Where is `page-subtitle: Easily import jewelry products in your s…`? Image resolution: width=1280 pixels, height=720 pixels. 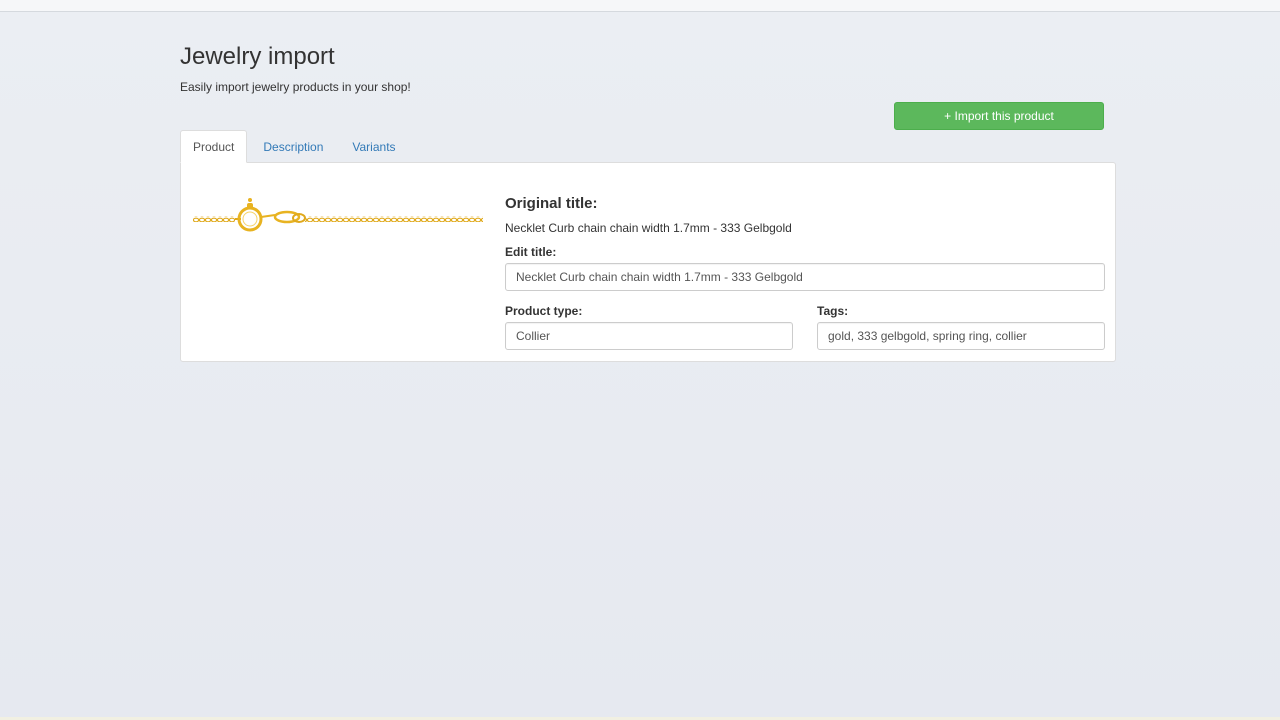
page-subtitle: Easily import jewelry products in your s… is located at coordinates (295, 87).